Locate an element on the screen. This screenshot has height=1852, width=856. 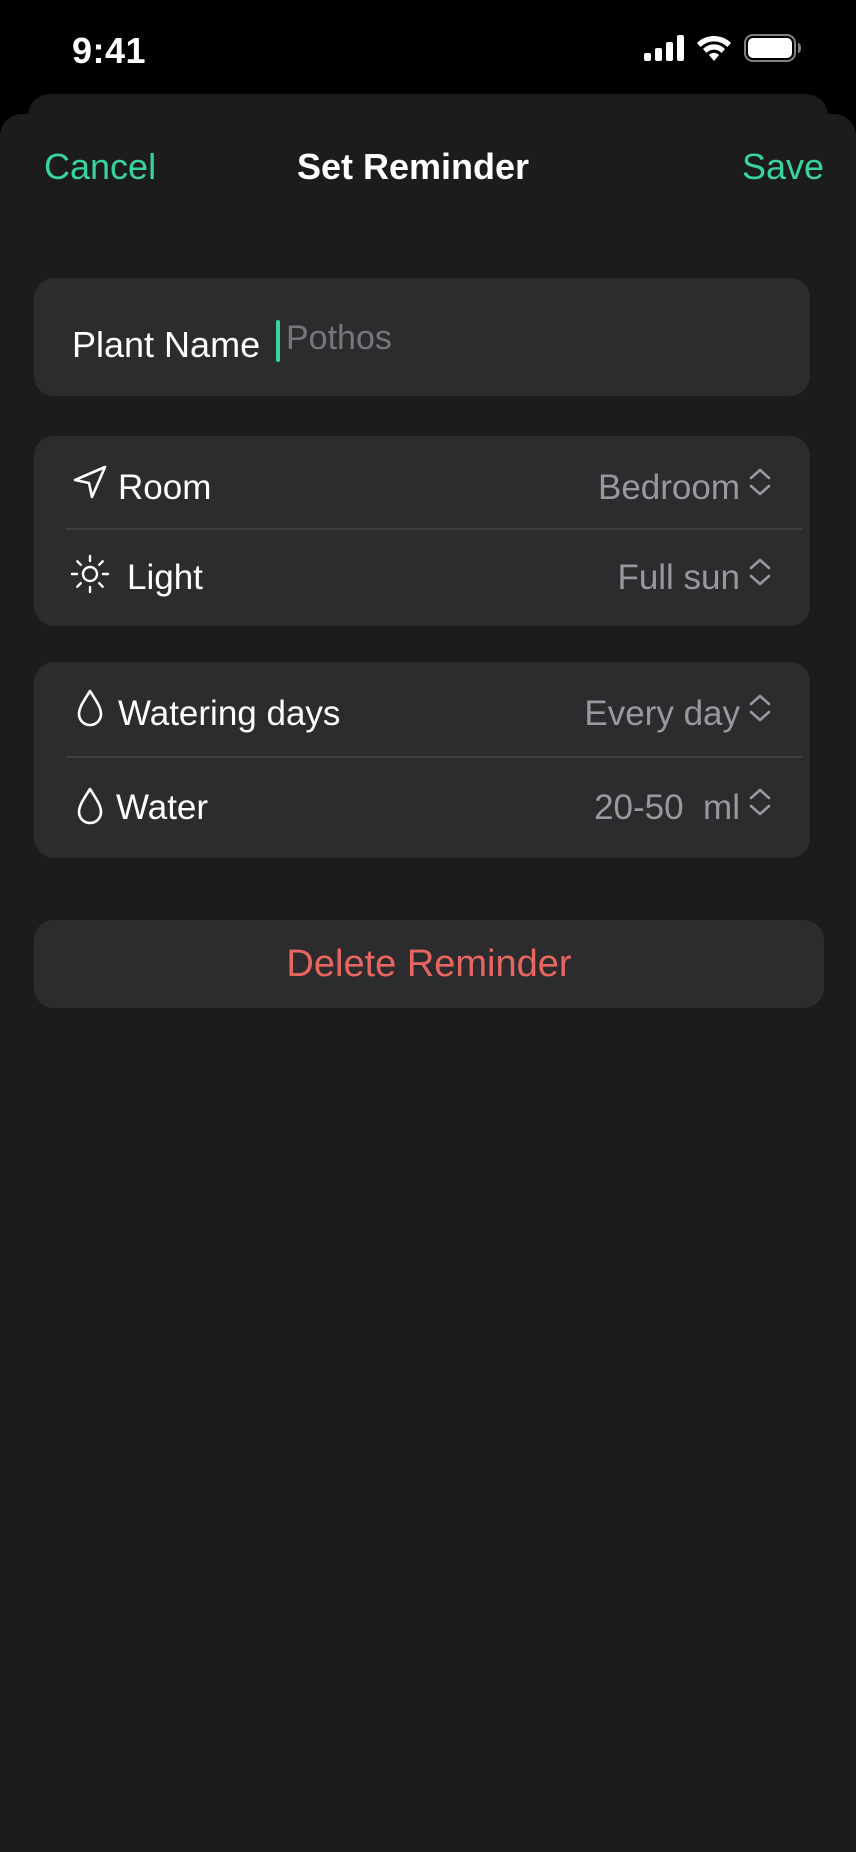
plant-name-input is located at coordinates (526, 338).